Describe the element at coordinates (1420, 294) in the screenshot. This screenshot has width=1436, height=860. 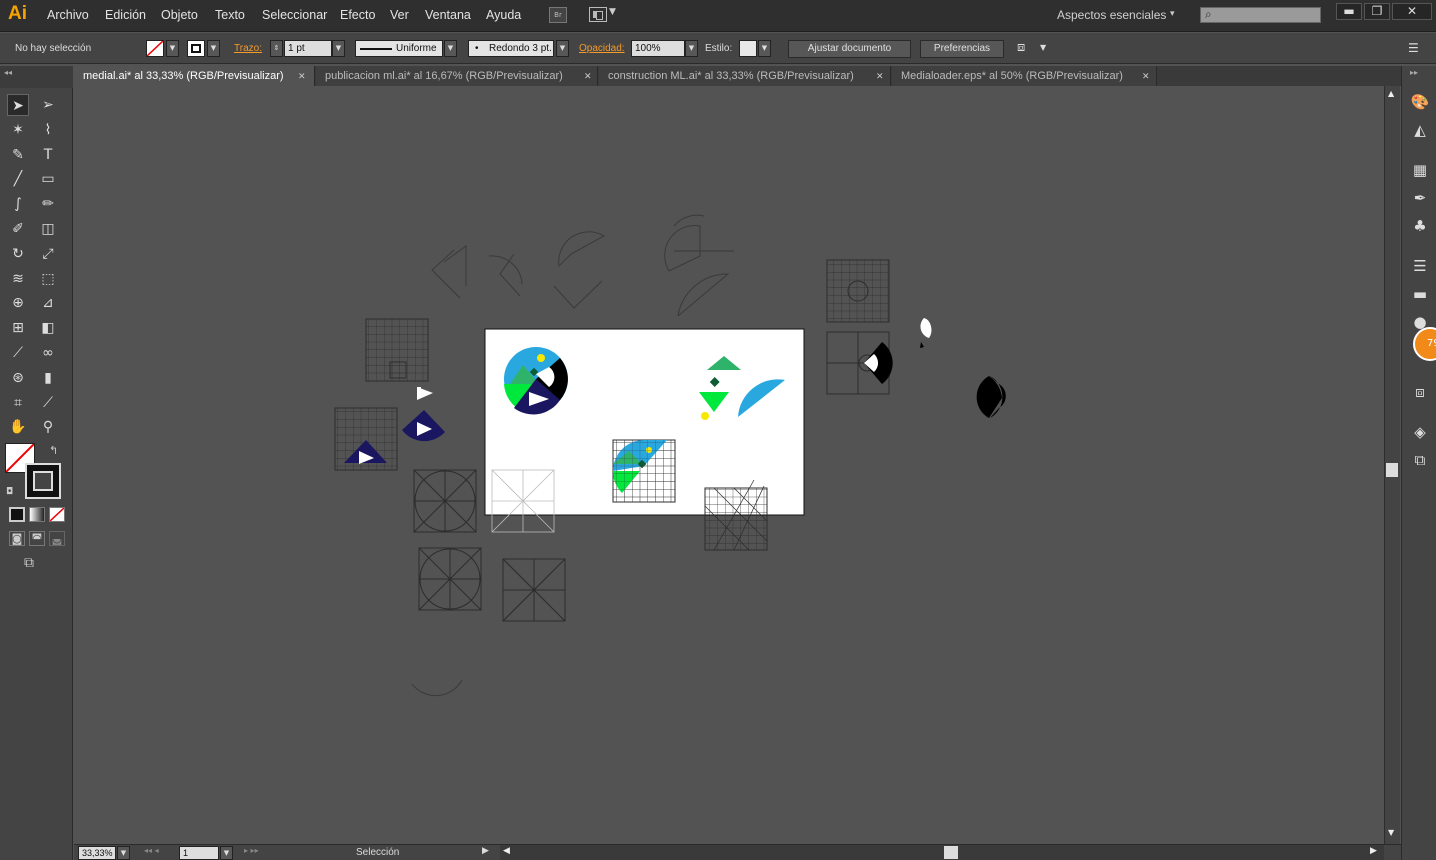
I see `gradient-panel-icon: ▬` at that location.